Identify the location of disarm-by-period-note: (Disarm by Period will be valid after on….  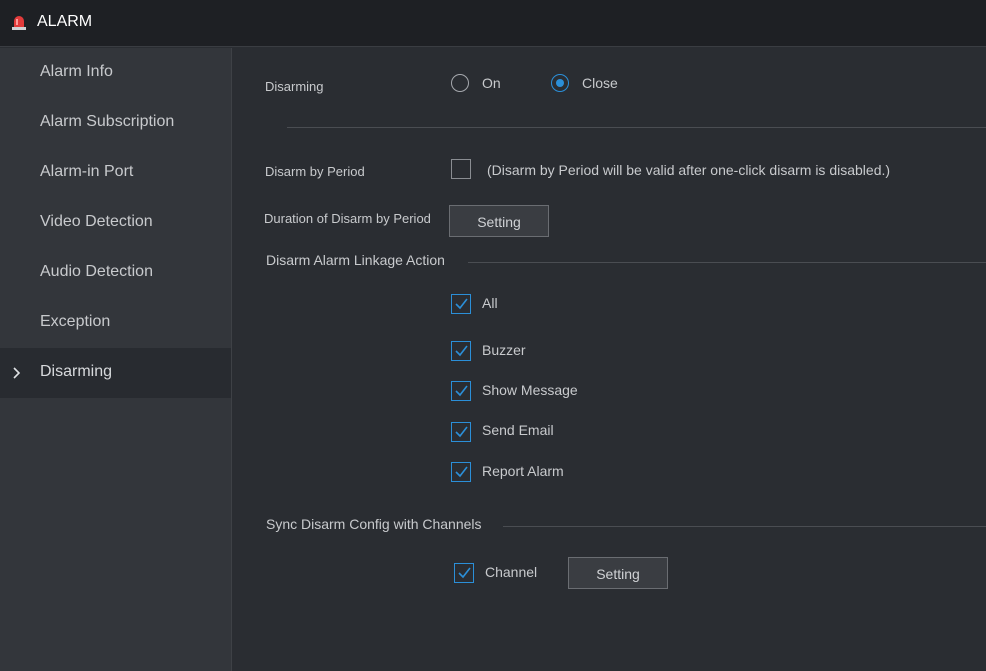
(689, 170).